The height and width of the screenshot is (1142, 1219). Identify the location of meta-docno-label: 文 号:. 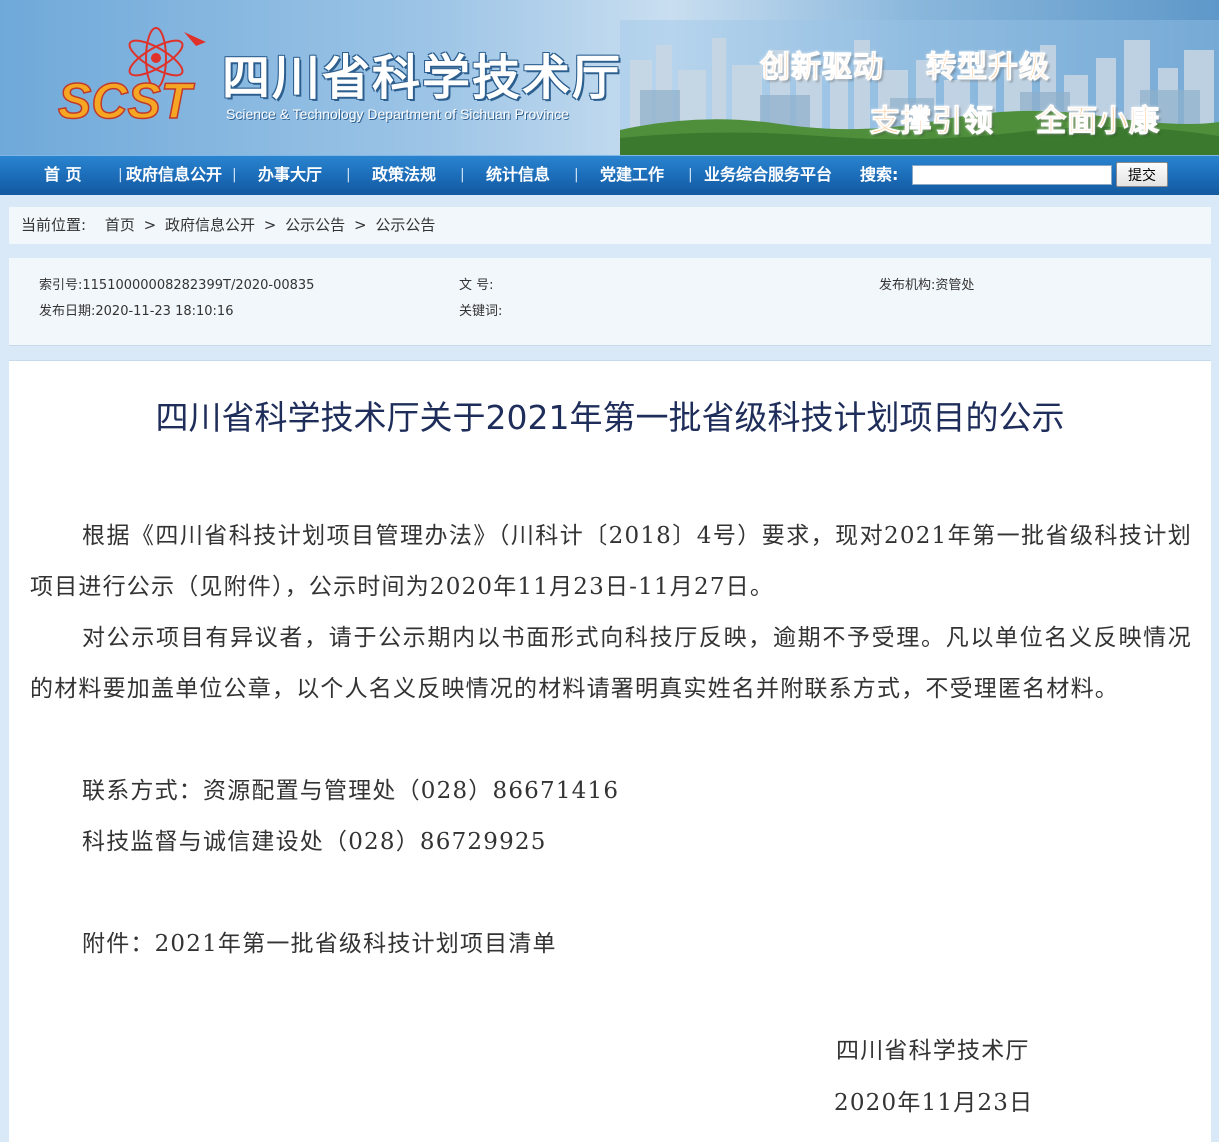
(476, 285).